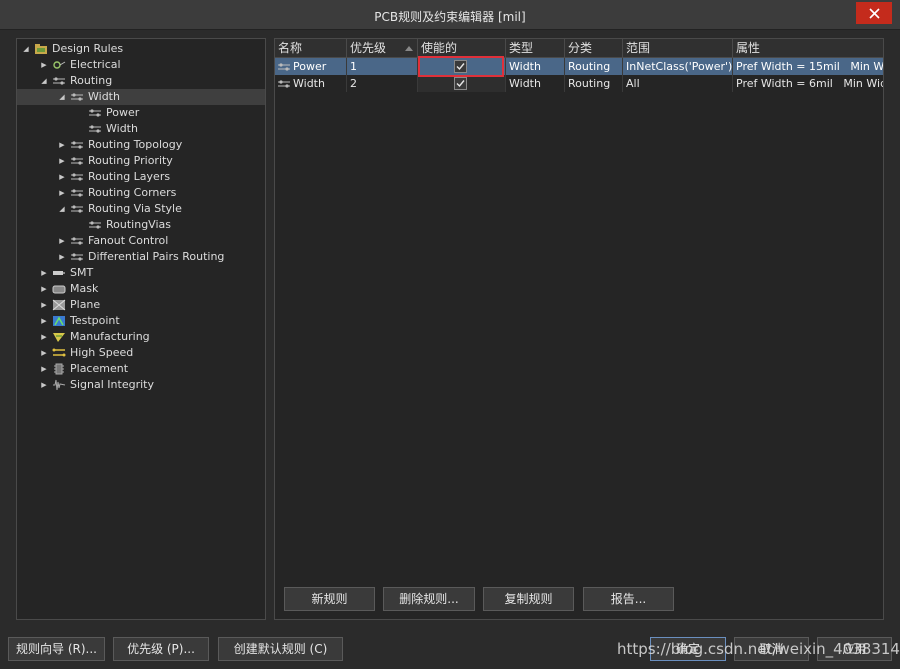 This screenshot has height=669, width=900. I want to click on tree-item-routing-layers: ▶ Routing Layers, so click(161, 177).